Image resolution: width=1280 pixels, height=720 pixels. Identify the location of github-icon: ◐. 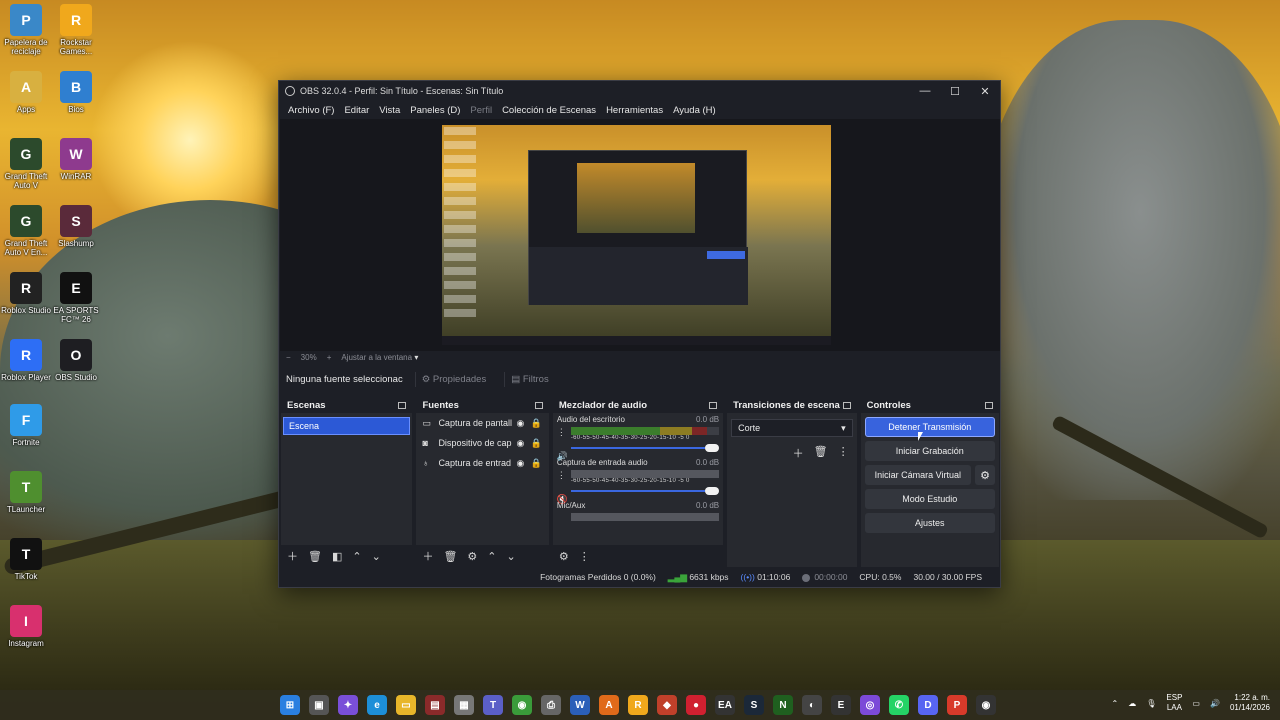
(812, 705).